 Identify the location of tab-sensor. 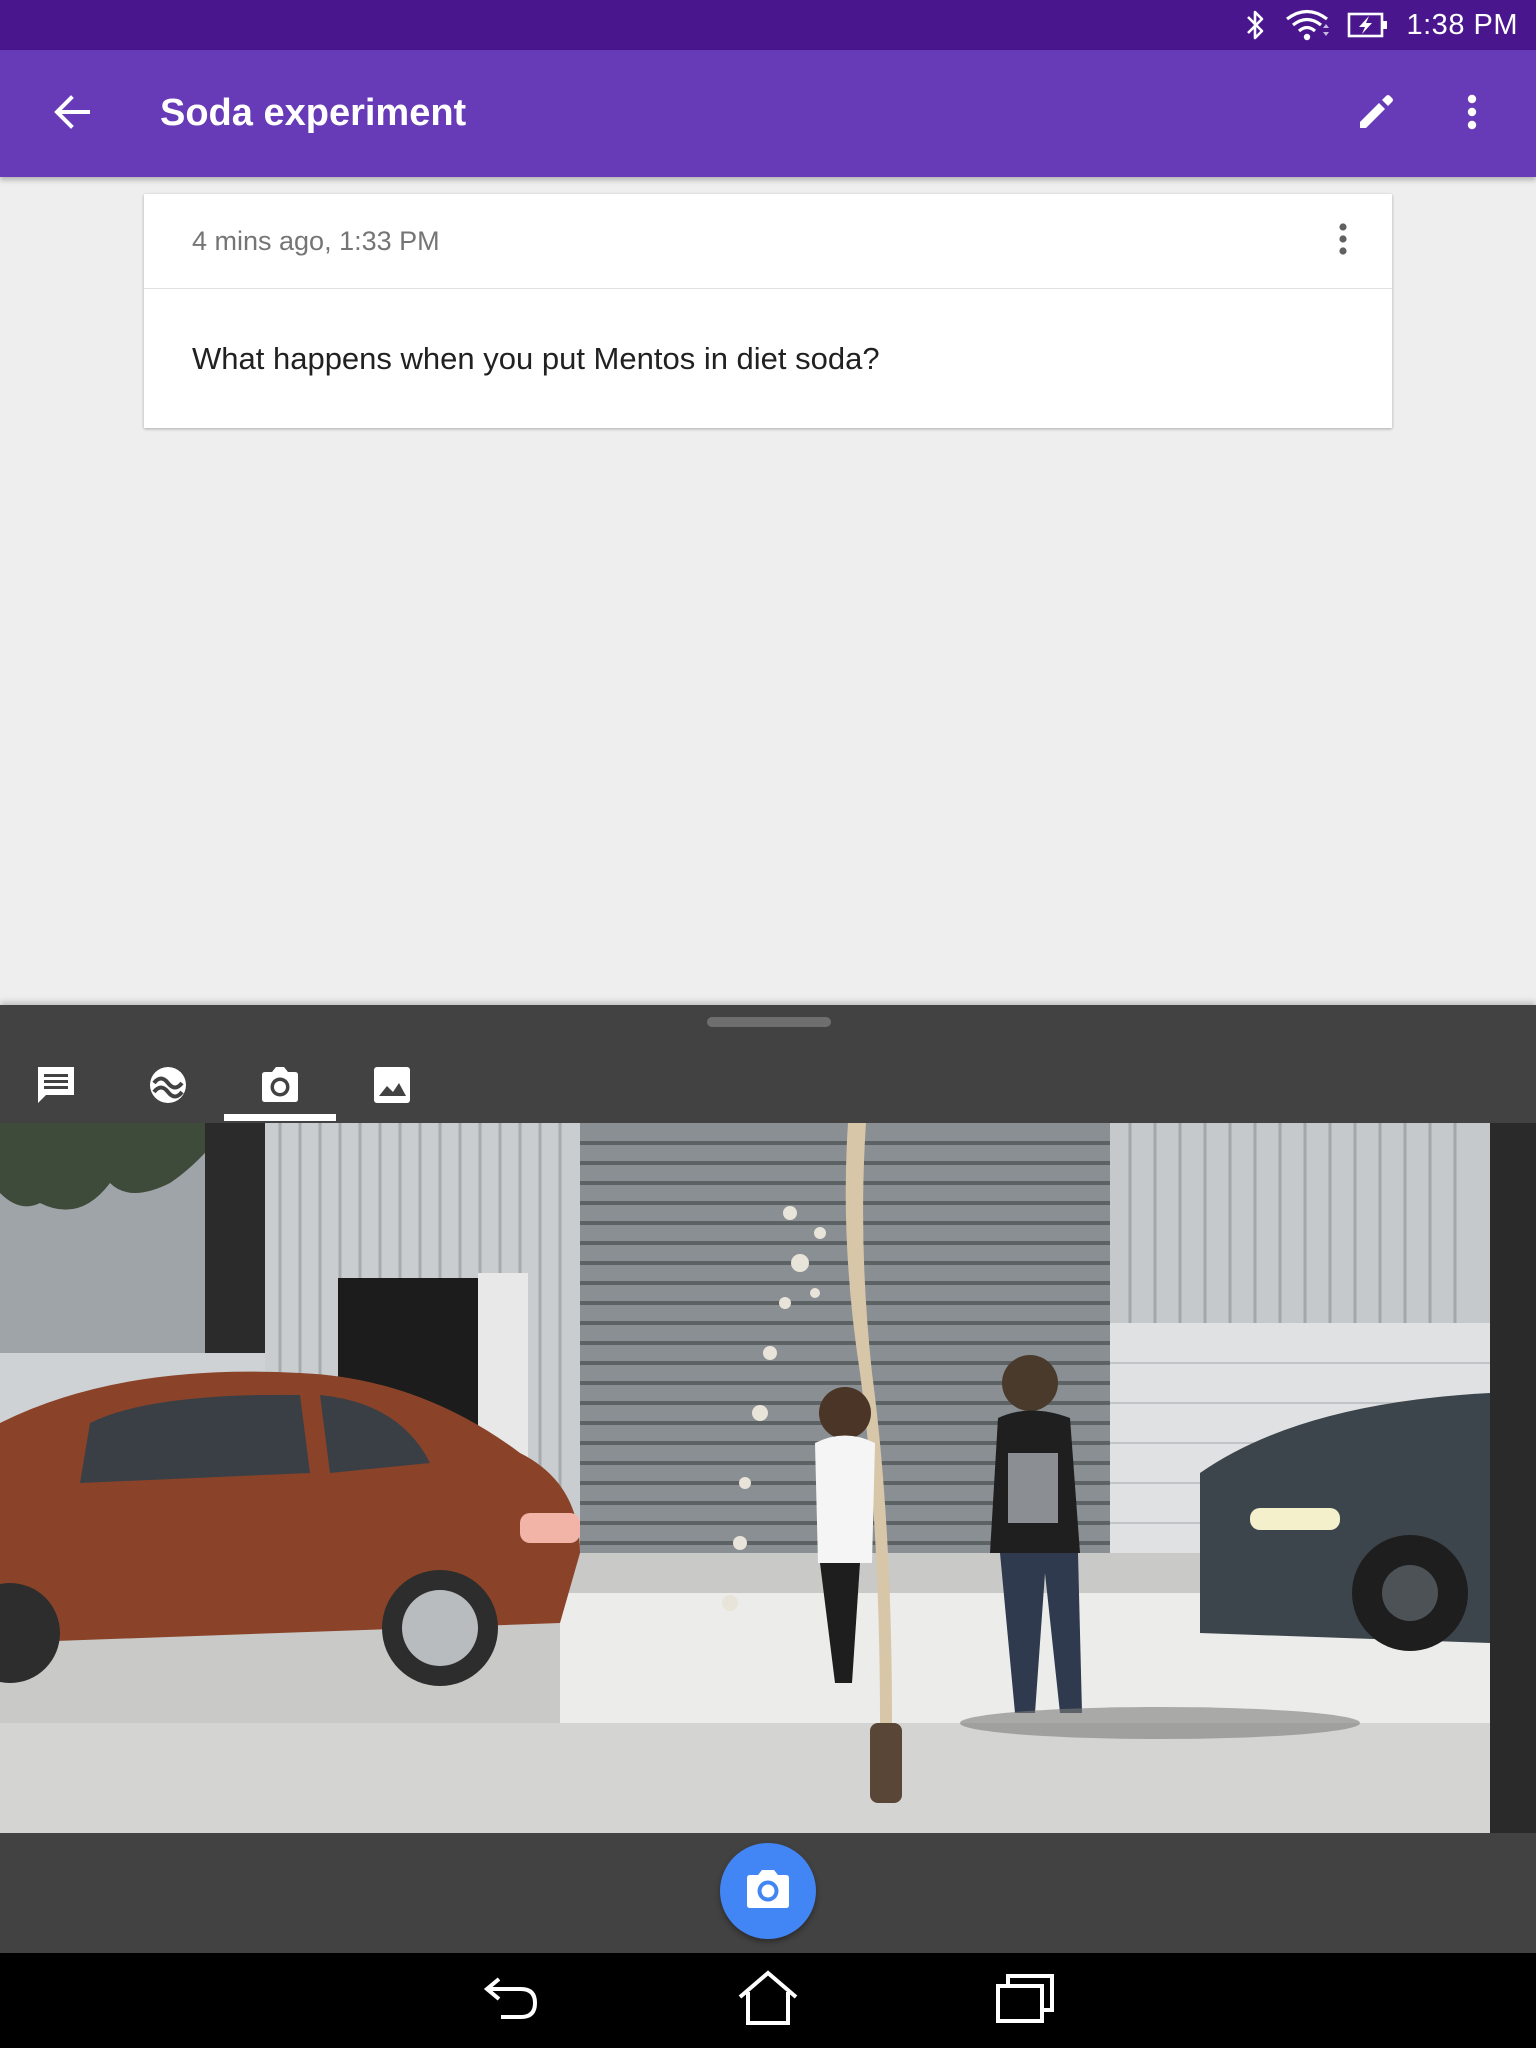
(168, 1087).